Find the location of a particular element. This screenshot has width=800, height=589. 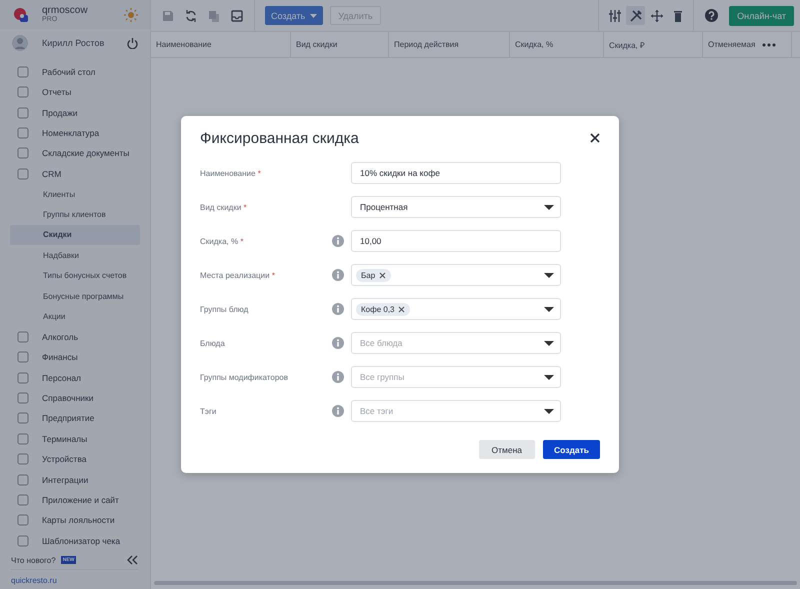

field-label: Блюда is located at coordinates (213, 343).